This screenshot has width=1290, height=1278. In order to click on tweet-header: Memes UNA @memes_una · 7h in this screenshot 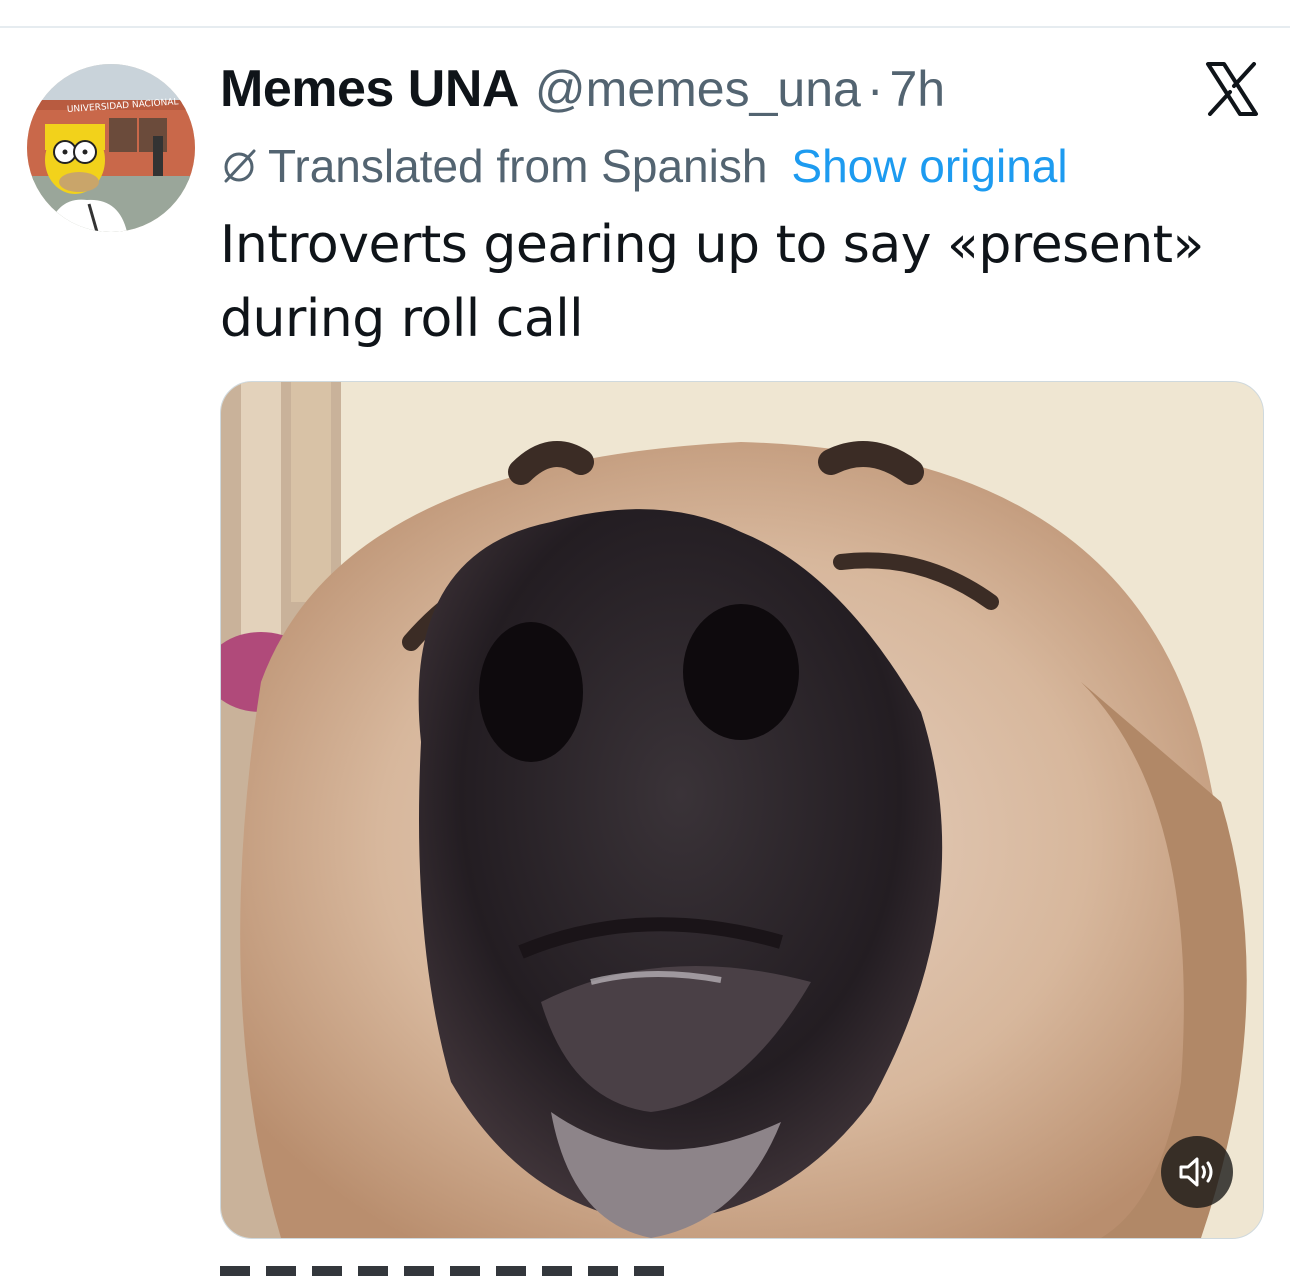, I will do `click(582, 89)`.